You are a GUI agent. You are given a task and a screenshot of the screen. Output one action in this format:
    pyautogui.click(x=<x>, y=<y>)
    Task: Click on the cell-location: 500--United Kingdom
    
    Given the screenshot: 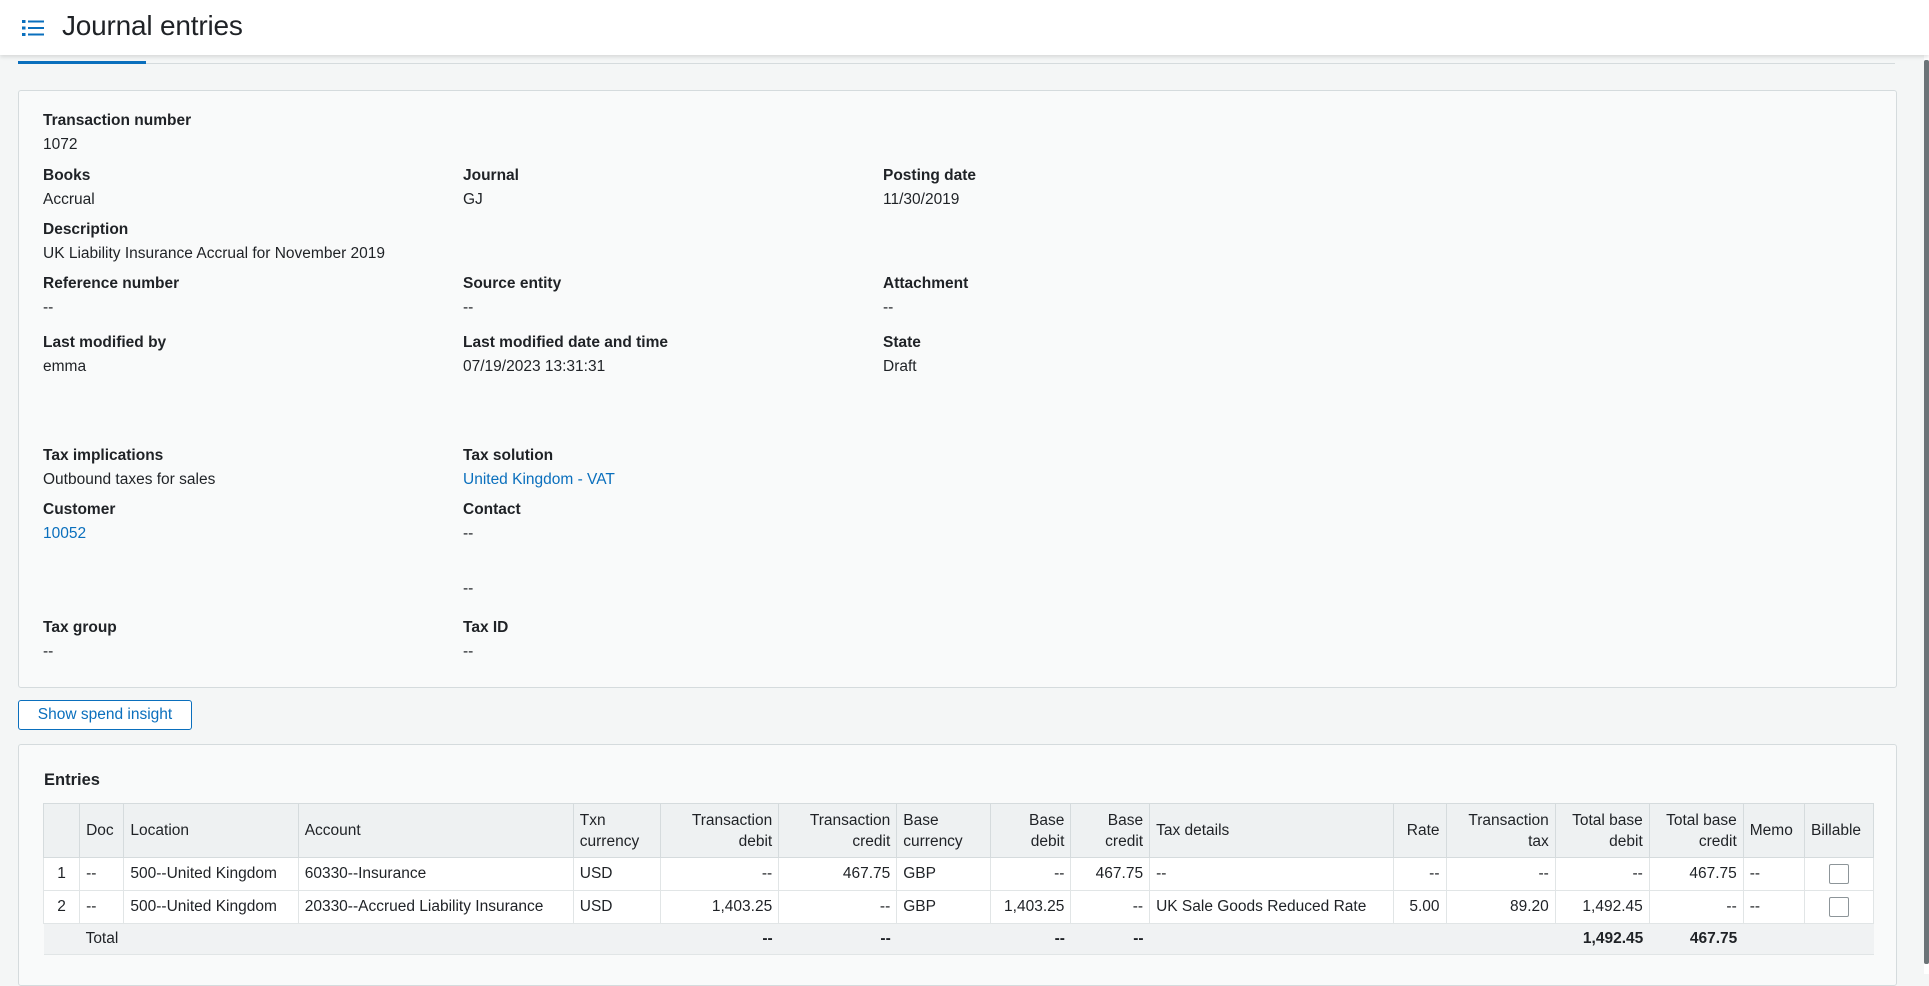 What is the action you would take?
    pyautogui.click(x=211, y=907)
    